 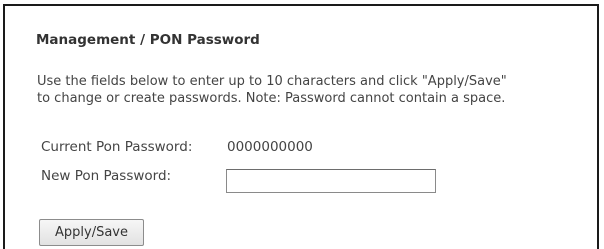 I want to click on new-password-label: New Pon Password:, so click(x=106, y=176).